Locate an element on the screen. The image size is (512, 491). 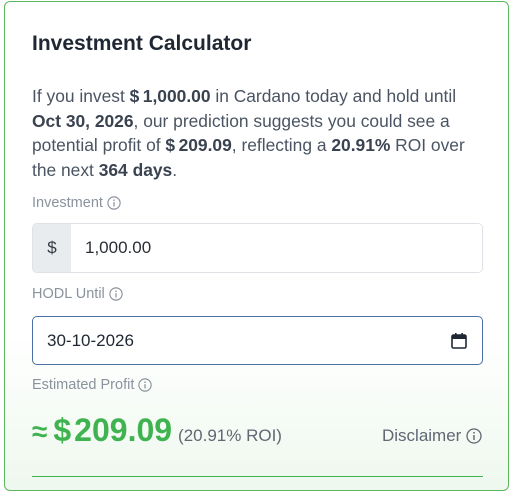
summary-text-4: , reflecting a is located at coordinates (281, 145).